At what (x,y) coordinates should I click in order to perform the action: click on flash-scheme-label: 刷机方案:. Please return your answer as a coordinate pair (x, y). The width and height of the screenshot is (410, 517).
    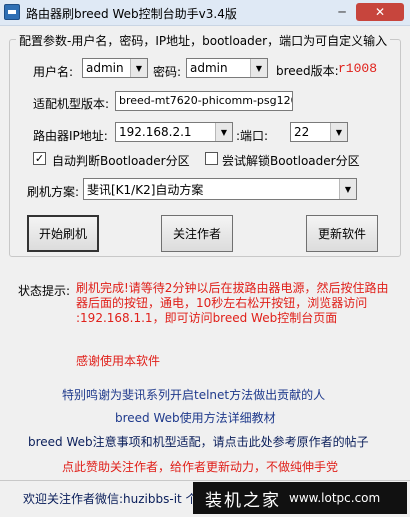
    Looking at the image, I should click on (53, 192).